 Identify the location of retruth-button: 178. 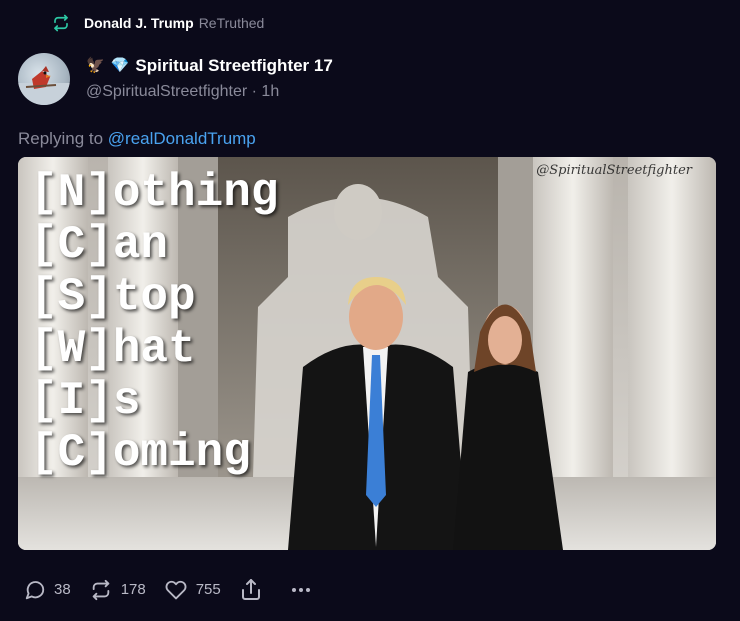
(117, 590).